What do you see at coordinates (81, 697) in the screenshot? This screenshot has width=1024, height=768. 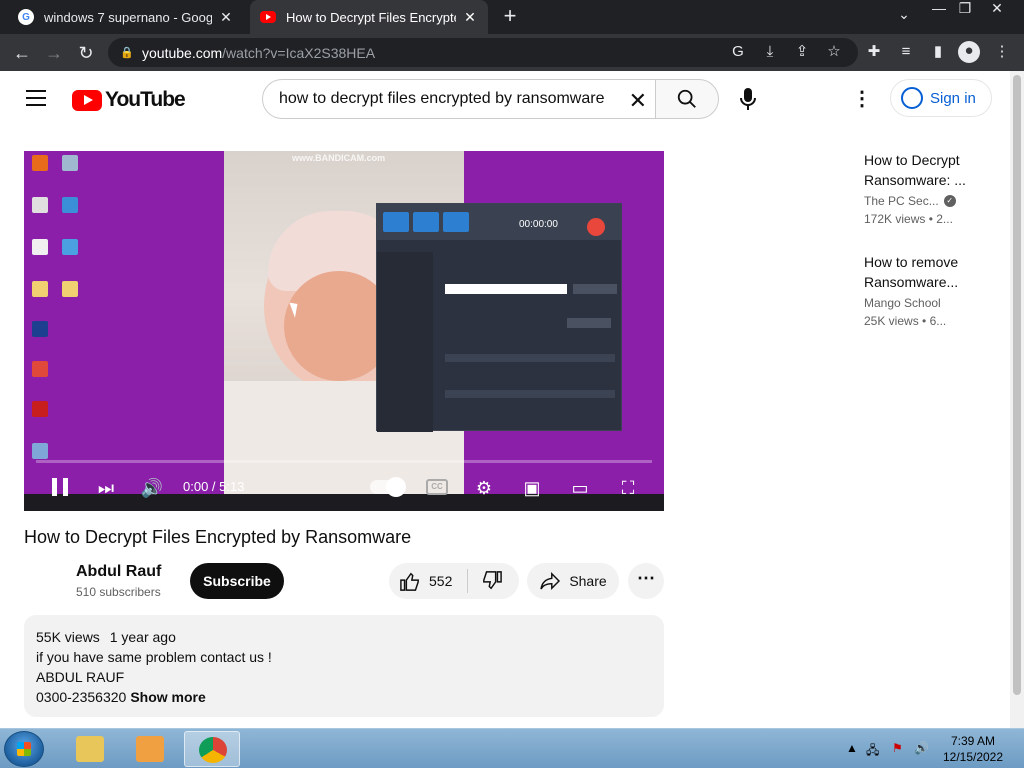 I see `description-line: 0300-2356320` at bounding box center [81, 697].